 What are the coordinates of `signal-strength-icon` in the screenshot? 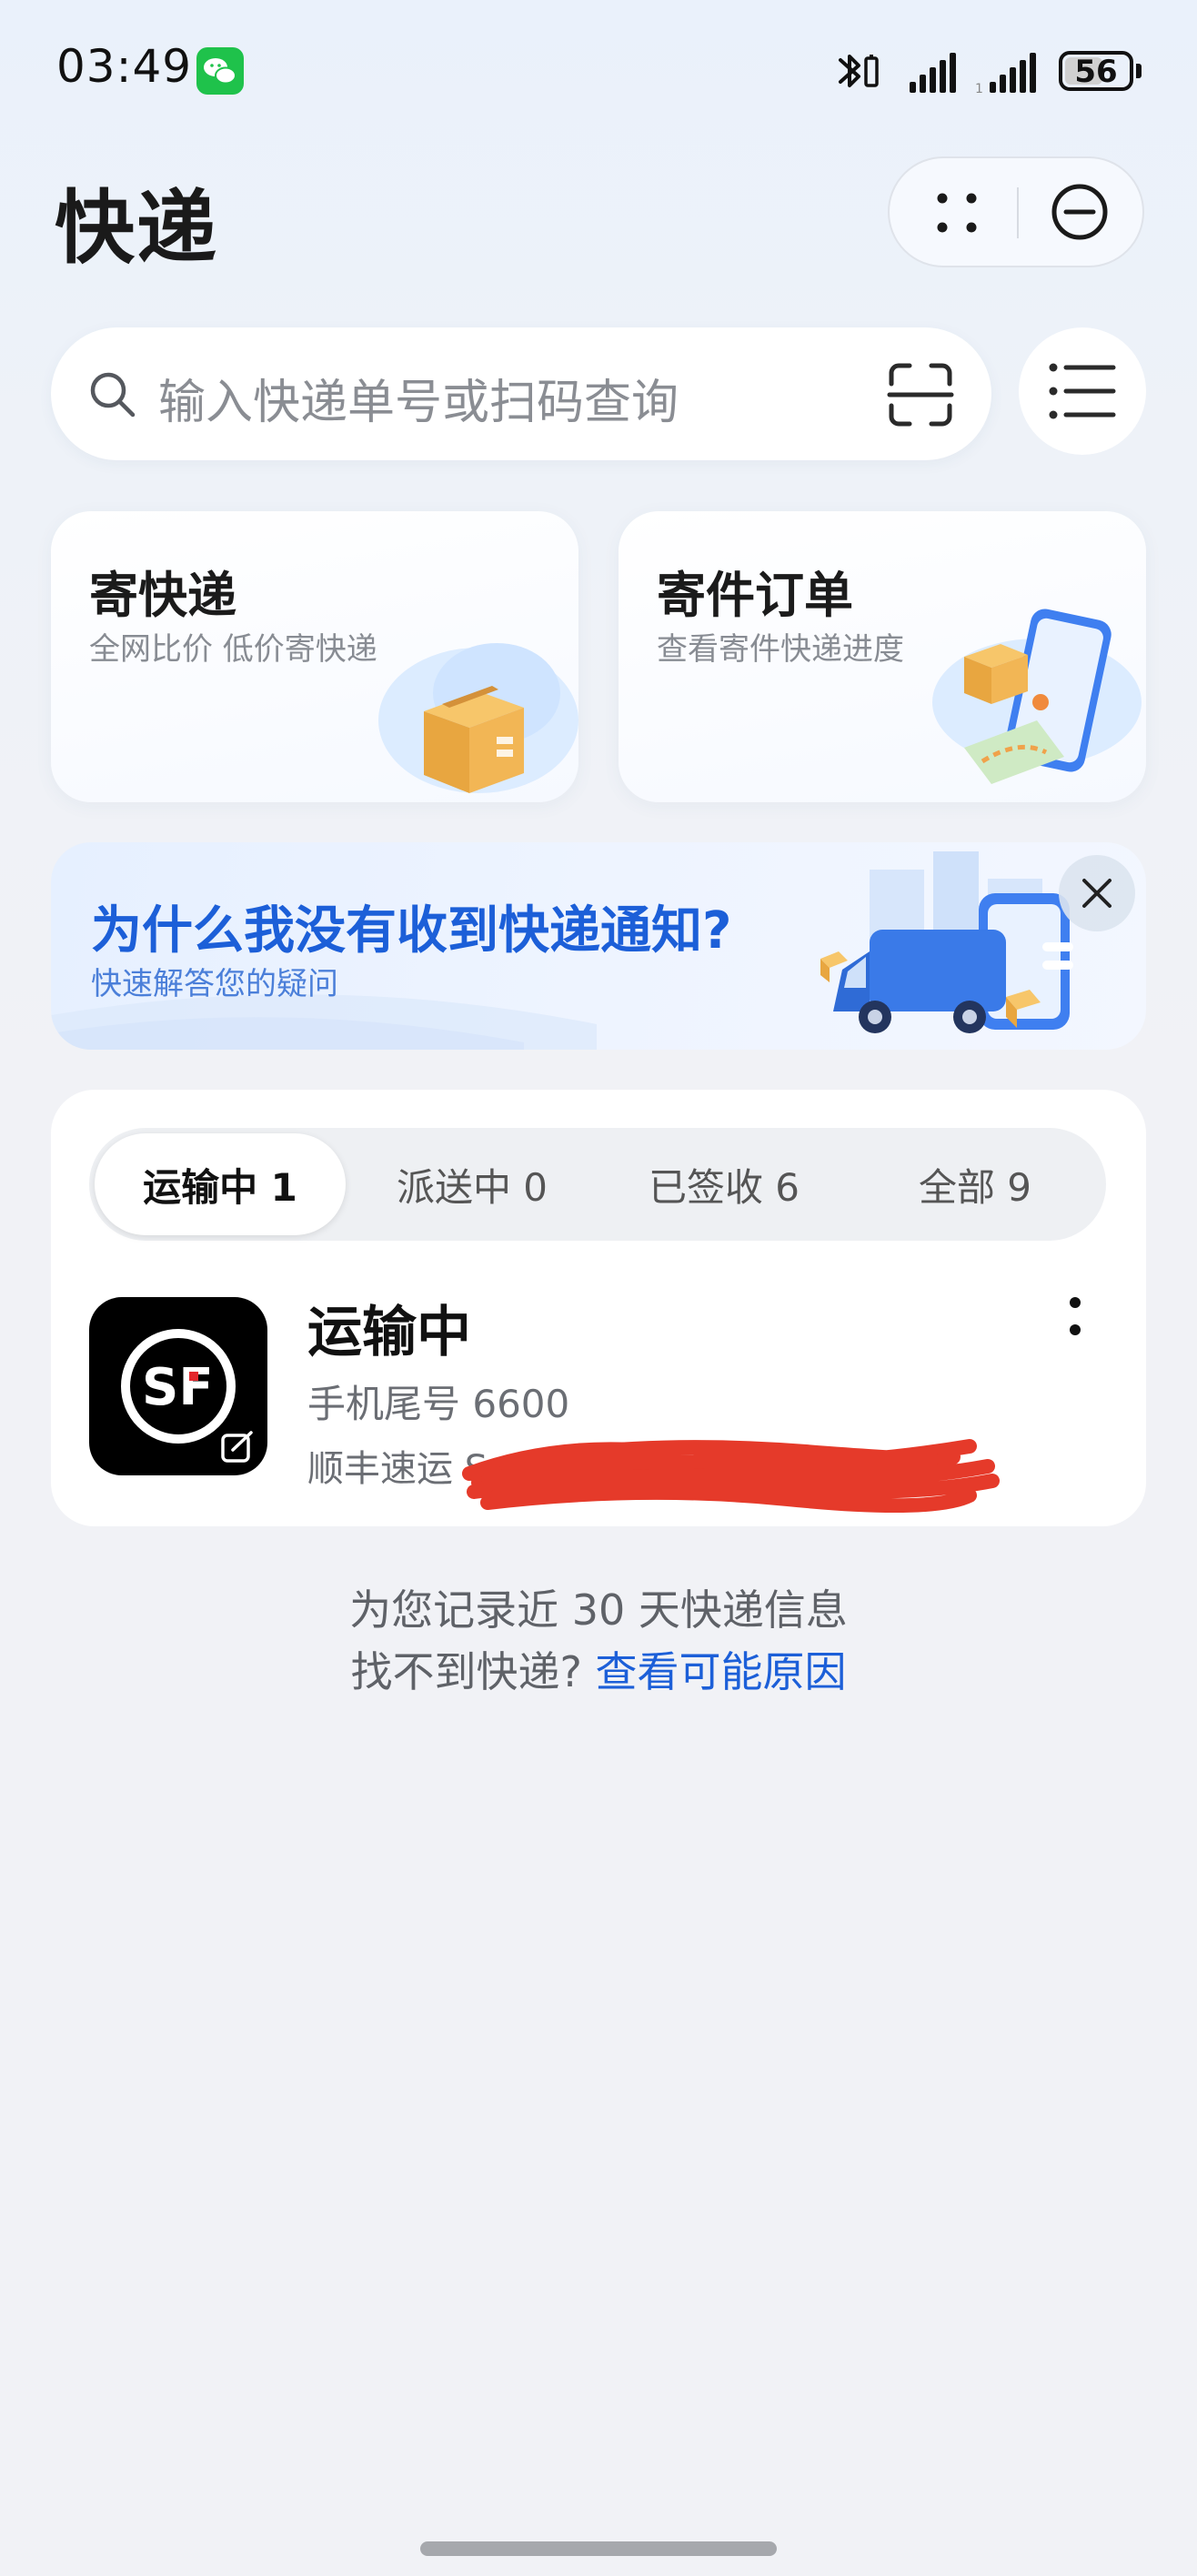 It's located at (934, 73).